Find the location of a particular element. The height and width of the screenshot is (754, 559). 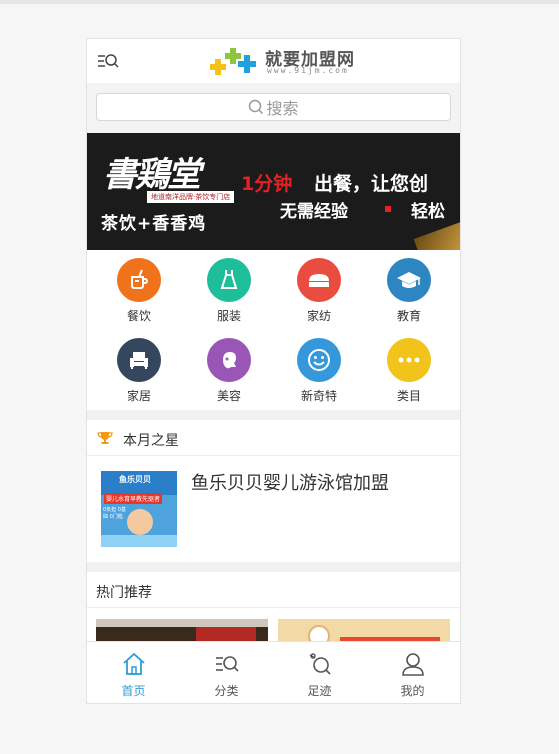

banner-line2-b: 轻松 is located at coordinates (428, 212).